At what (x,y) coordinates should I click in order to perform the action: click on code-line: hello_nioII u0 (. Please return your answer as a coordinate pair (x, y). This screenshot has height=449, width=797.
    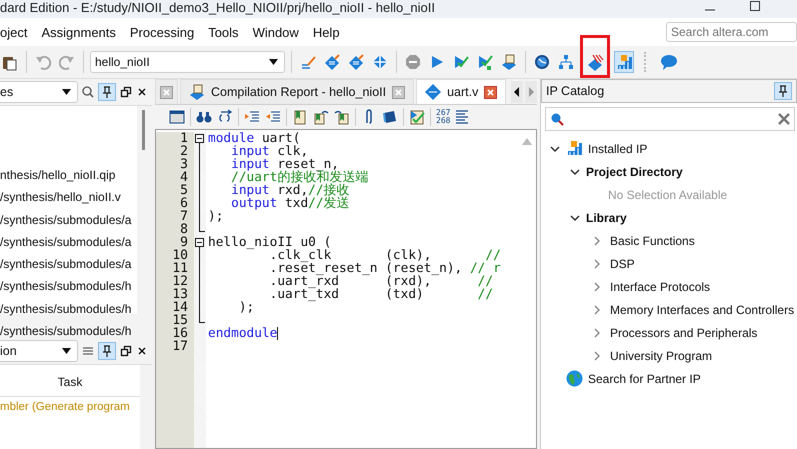
    Looking at the image, I should click on (270, 242).